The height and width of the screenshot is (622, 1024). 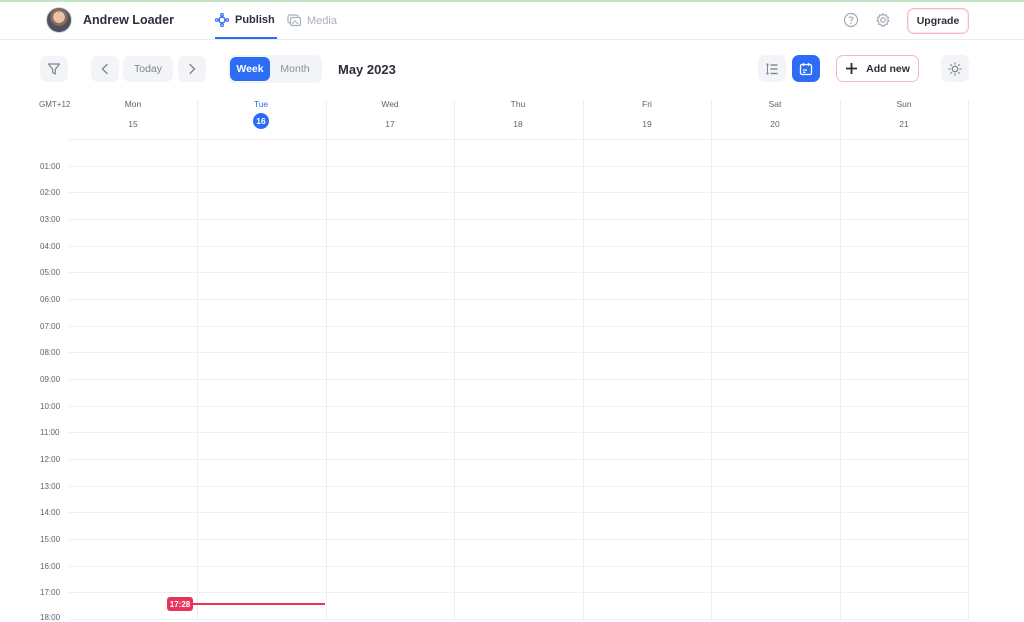 What do you see at coordinates (55, 104) in the screenshot?
I see `timezone-label: GMT+12` at bounding box center [55, 104].